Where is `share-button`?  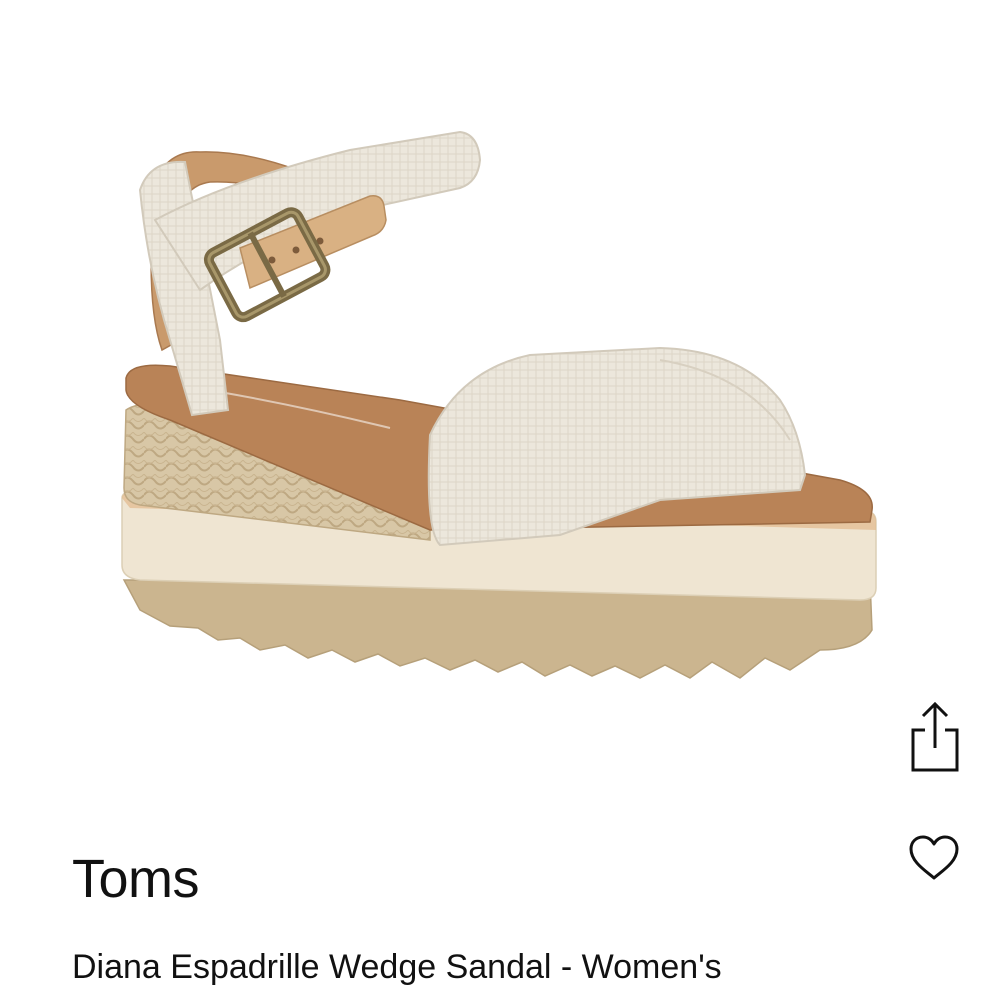
share-button is located at coordinates (935, 736).